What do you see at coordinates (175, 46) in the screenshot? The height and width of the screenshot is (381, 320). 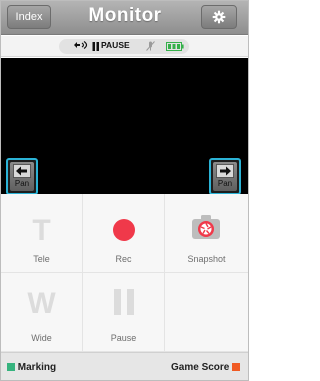 I see `battery-full-icon` at bounding box center [175, 46].